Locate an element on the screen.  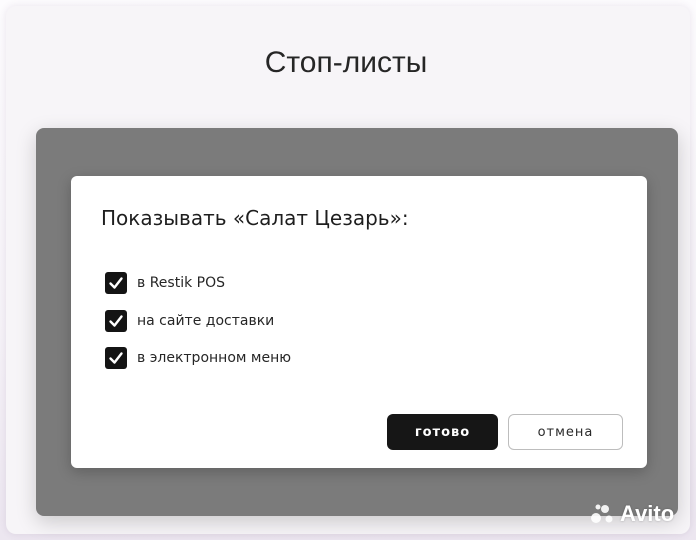
cancel-button: отмена is located at coordinates (565, 432).